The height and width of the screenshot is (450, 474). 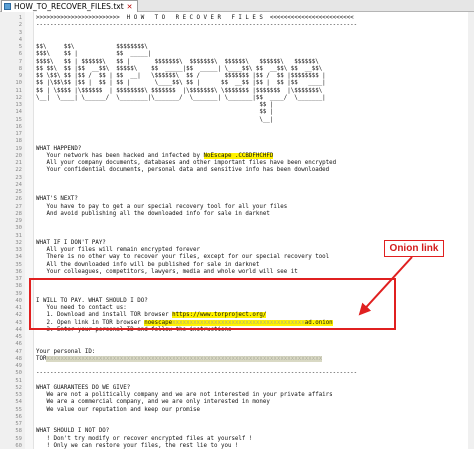 What do you see at coordinates (414, 248) in the screenshot?
I see `onion-link-callout: Onion link` at bounding box center [414, 248].